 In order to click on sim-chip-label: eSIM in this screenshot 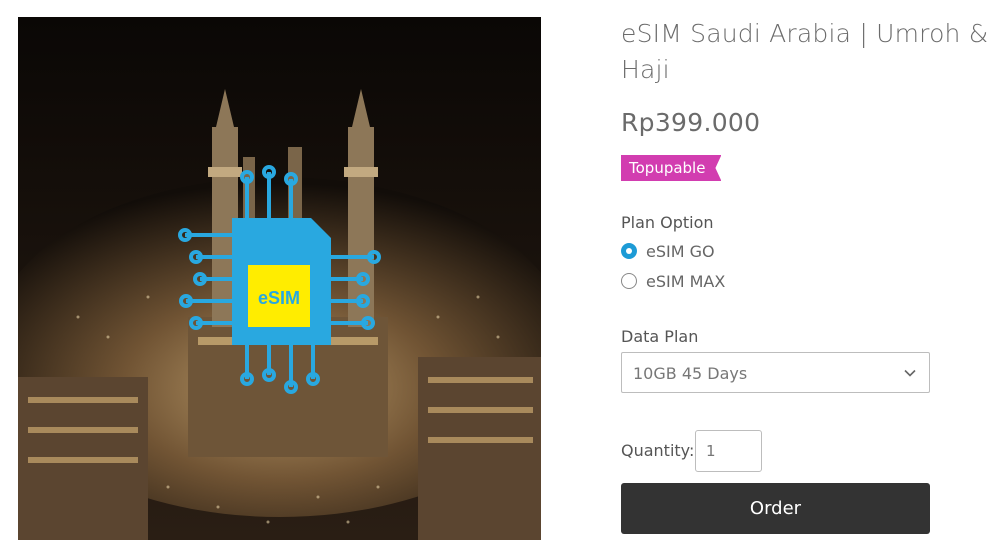, I will do `click(279, 298)`.